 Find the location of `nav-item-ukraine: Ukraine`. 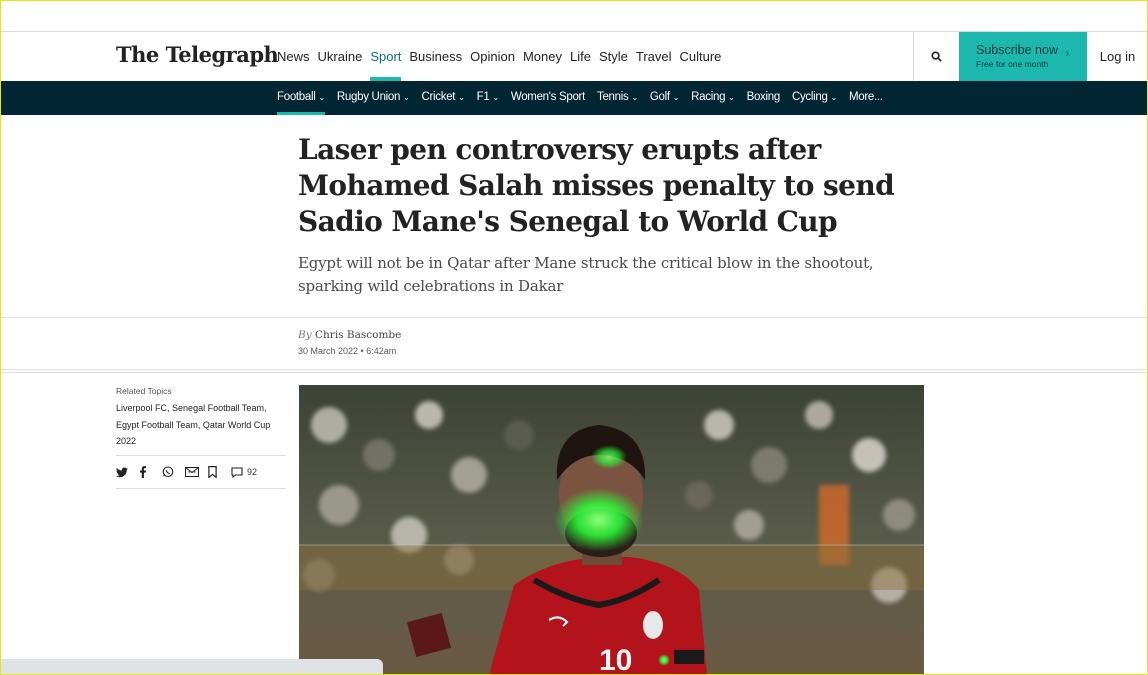

nav-item-ukraine: Ukraine is located at coordinates (343, 56).